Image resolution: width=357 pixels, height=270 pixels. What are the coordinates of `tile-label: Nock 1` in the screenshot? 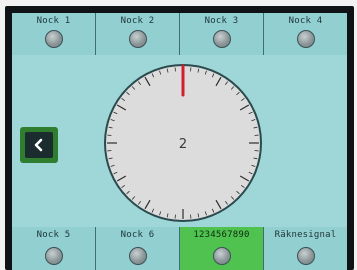 It's located at (53, 21).